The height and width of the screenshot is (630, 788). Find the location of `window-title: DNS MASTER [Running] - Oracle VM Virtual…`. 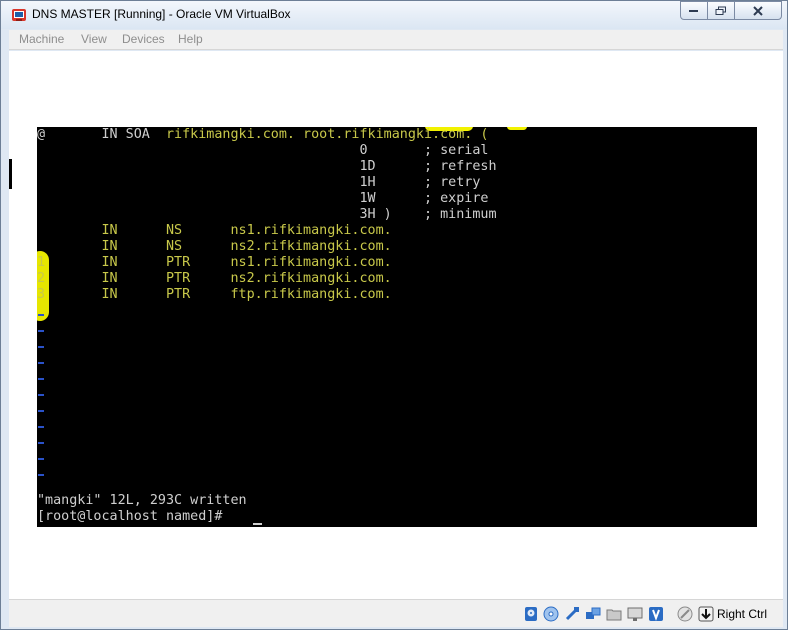

window-title: DNS MASTER [Running] - Oracle VM Virtual… is located at coordinates (161, 14).